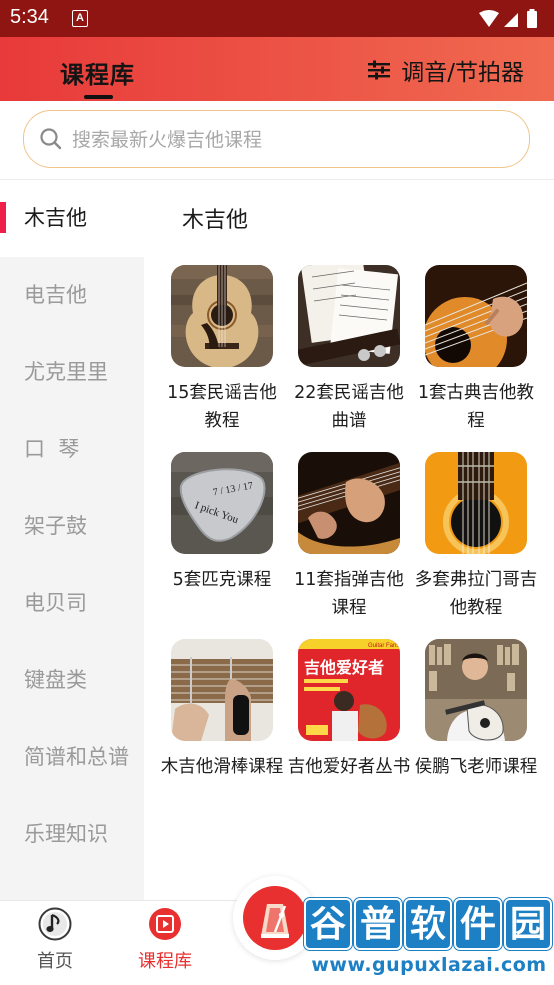 The height and width of the screenshot is (985, 554). I want to click on book-banner-text: Guitar Fans, so click(383, 646).